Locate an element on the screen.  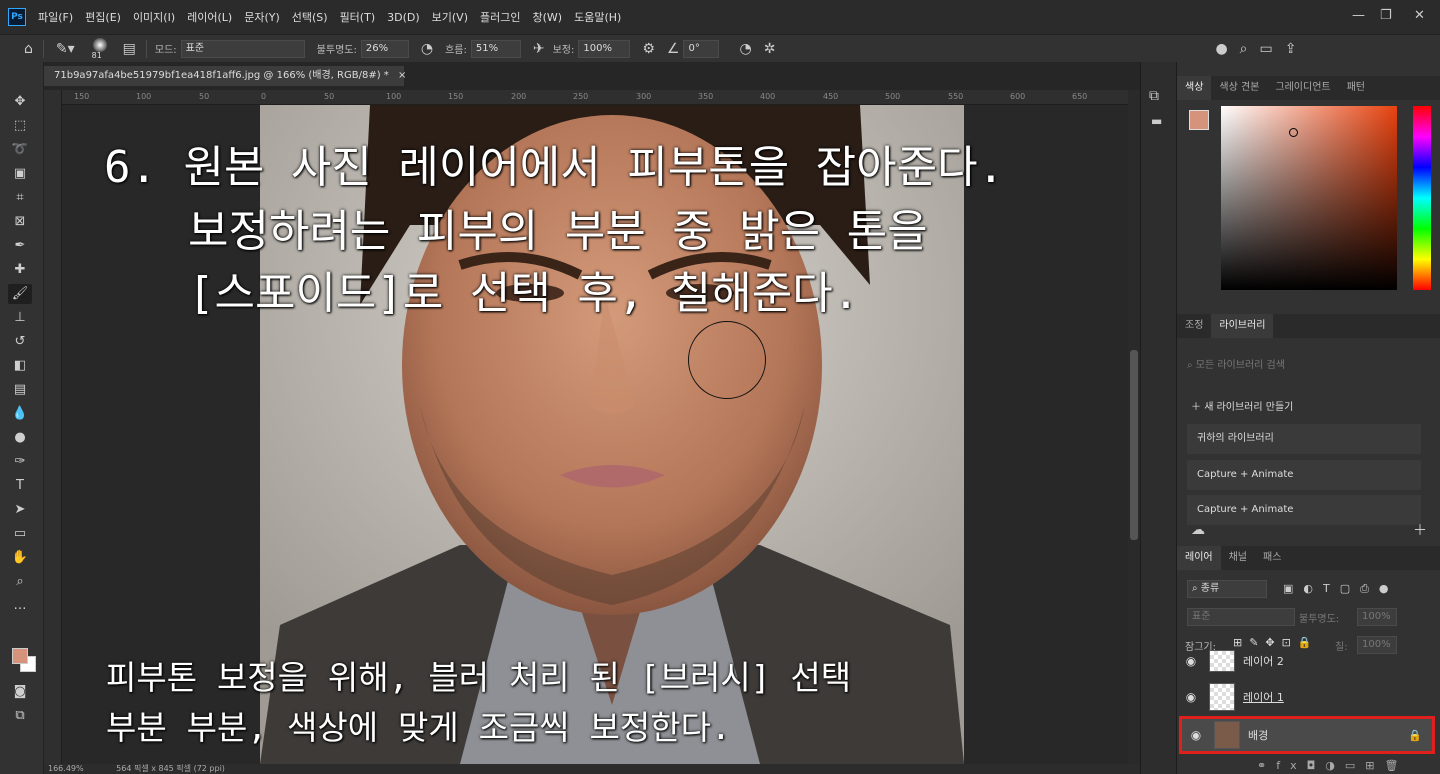
smoothing-input: 100% is located at coordinates (604, 48).